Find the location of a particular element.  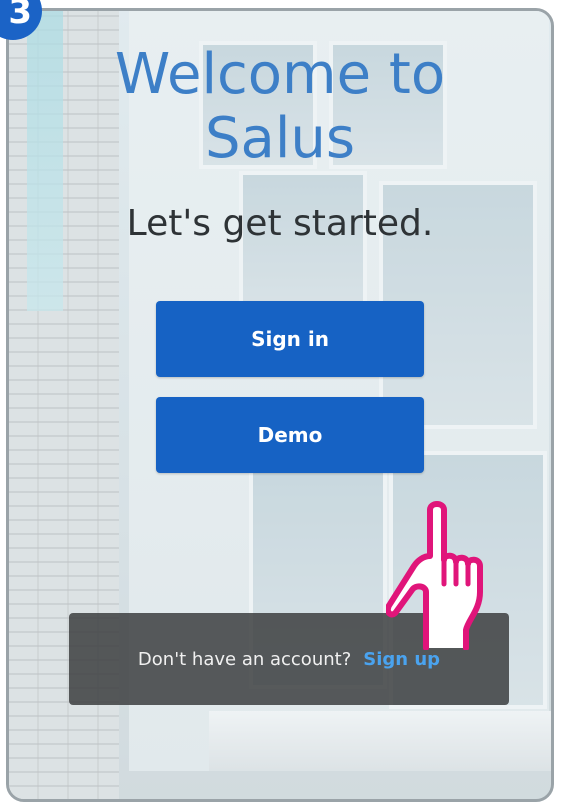

welcome-title-line1: Welcome to is located at coordinates (280, 74).